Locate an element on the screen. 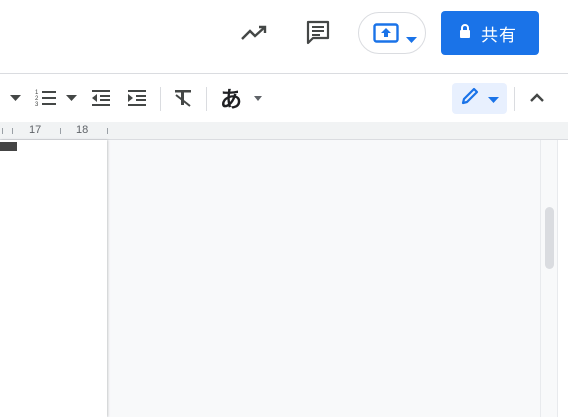 The image size is (568, 417). input-tools-button: あ is located at coordinates (231, 98).